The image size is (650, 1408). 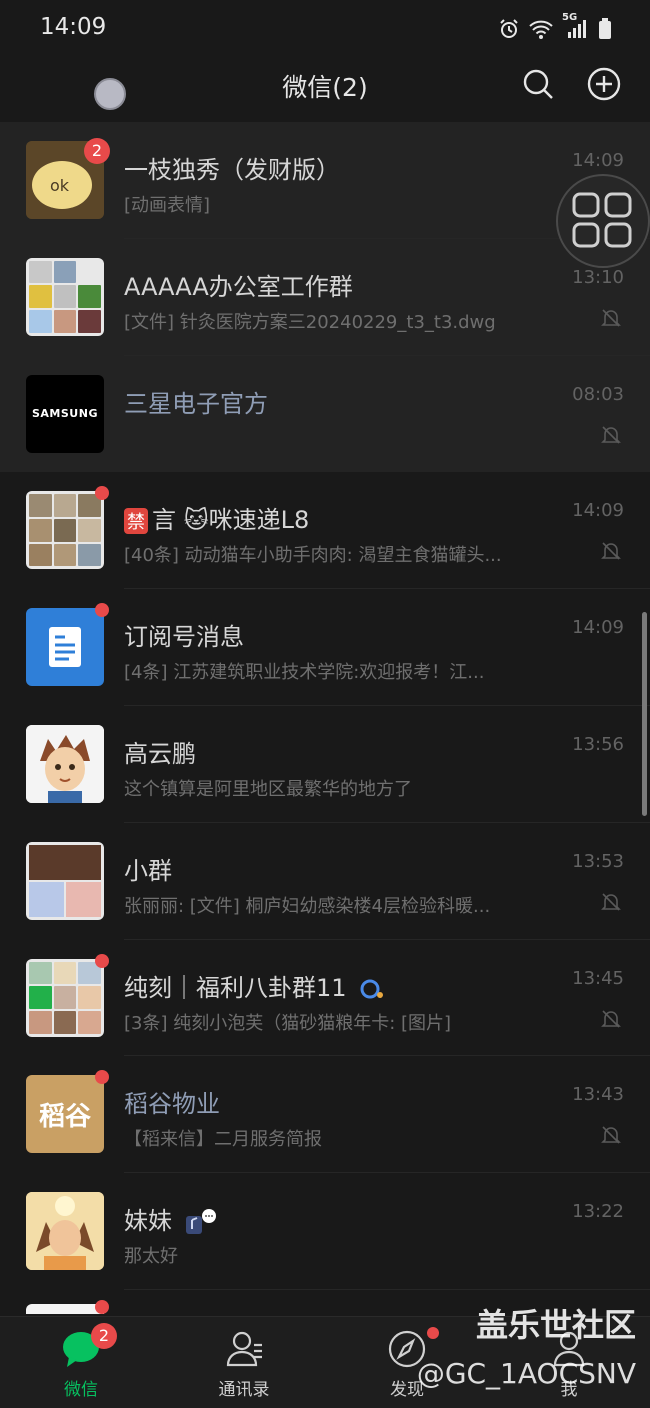 I want to click on avatar-logo-text: 稻谷, so click(x=64, y=1116).